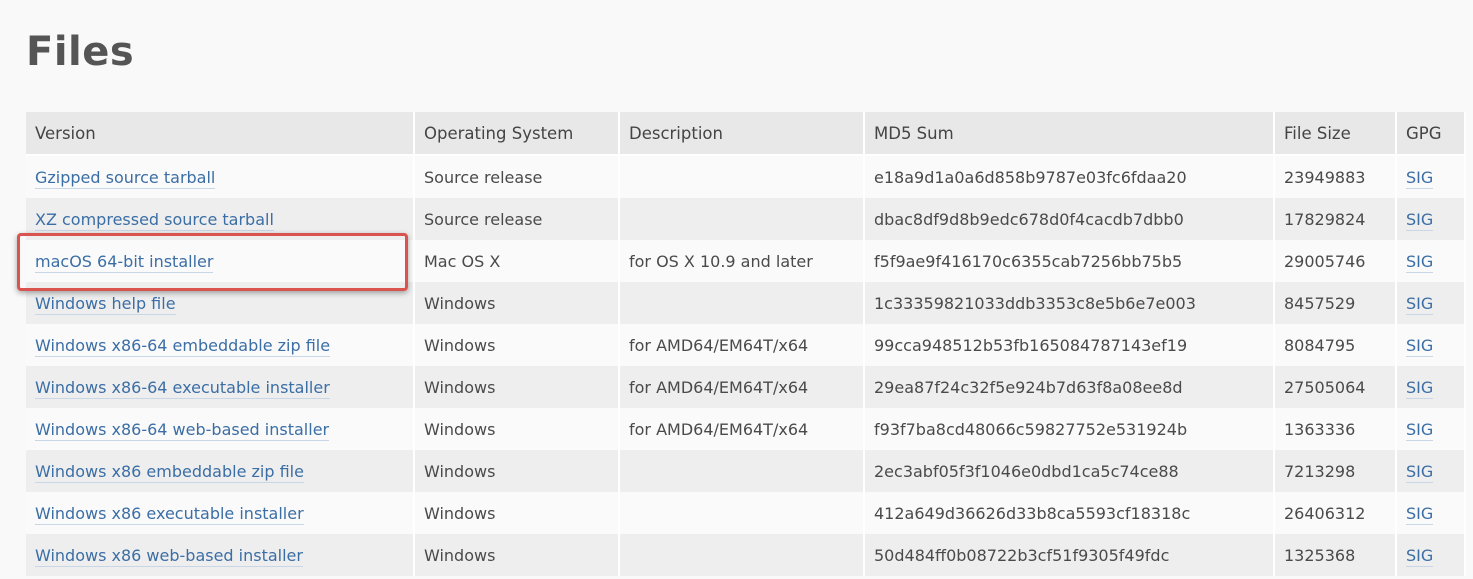 This screenshot has height=579, width=1473. I want to click on file-size-cell: 17829824, so click(1336, 219).